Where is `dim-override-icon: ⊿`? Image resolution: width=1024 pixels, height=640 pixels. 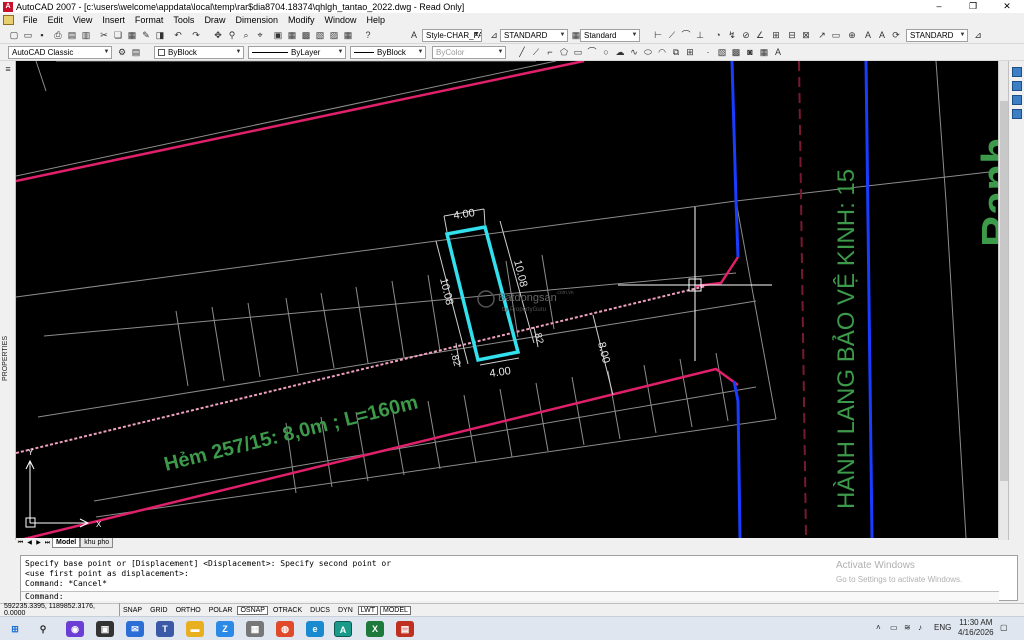 dim-override-icon: ⊿ is located at coordinates (978, 35).